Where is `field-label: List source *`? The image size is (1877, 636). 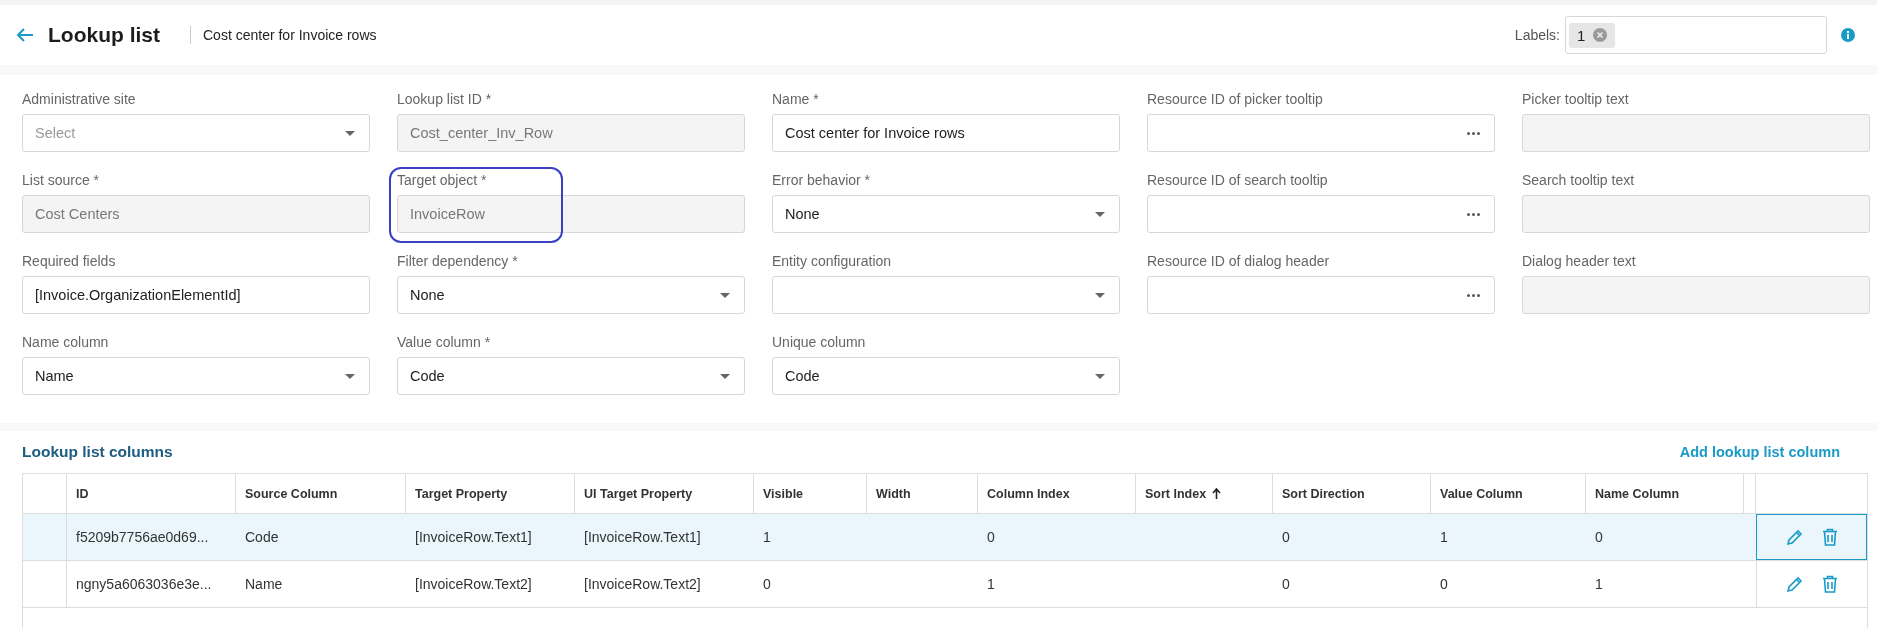 field-label: List source * is located at coordinates (61, 180).